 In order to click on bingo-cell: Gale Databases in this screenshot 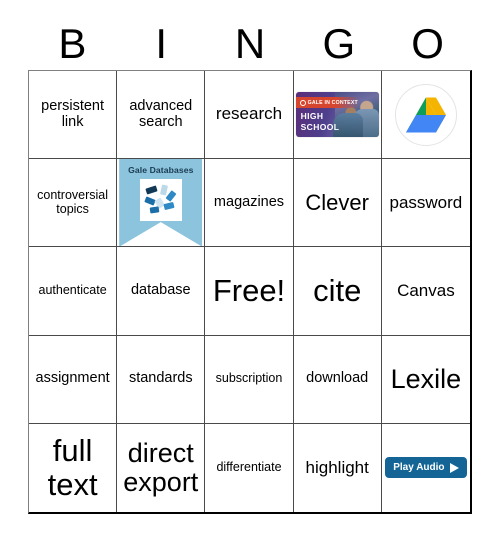, I will do `click(161, 203)`.